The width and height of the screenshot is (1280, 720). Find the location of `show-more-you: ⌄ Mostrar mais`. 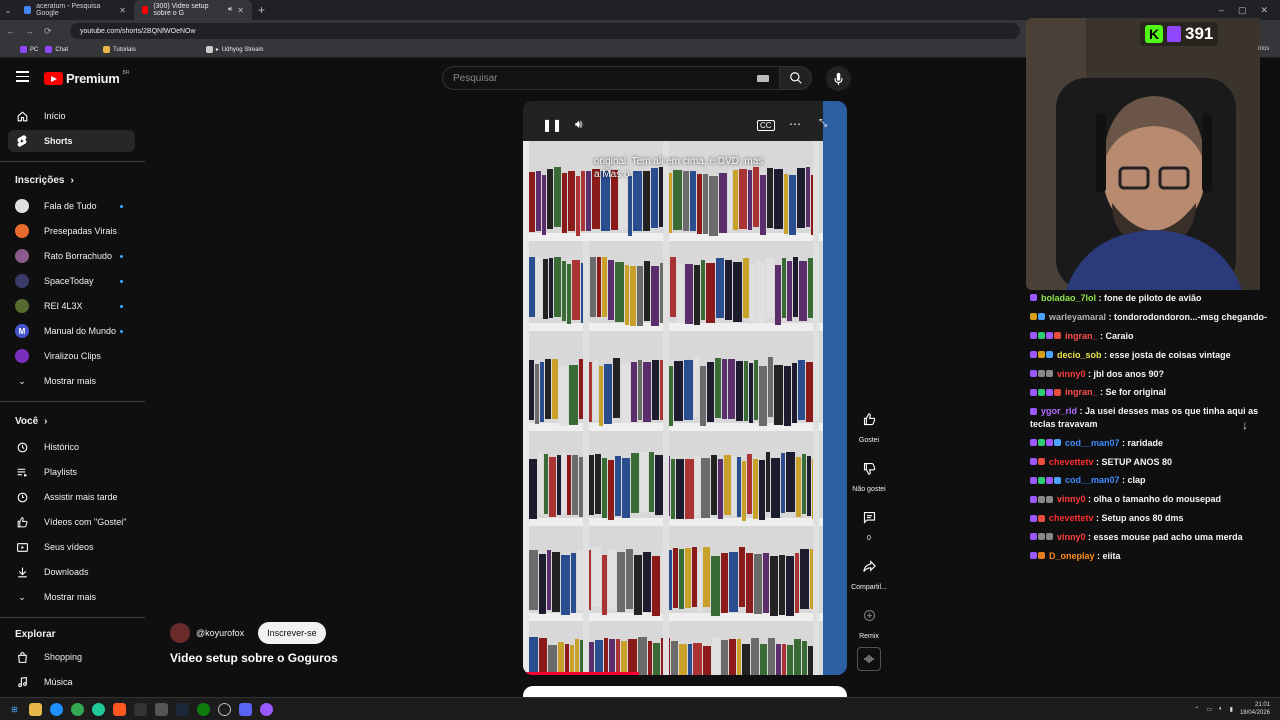

show-more-you: ⌄ Mostrar mais is located at coordinates (71, 597).